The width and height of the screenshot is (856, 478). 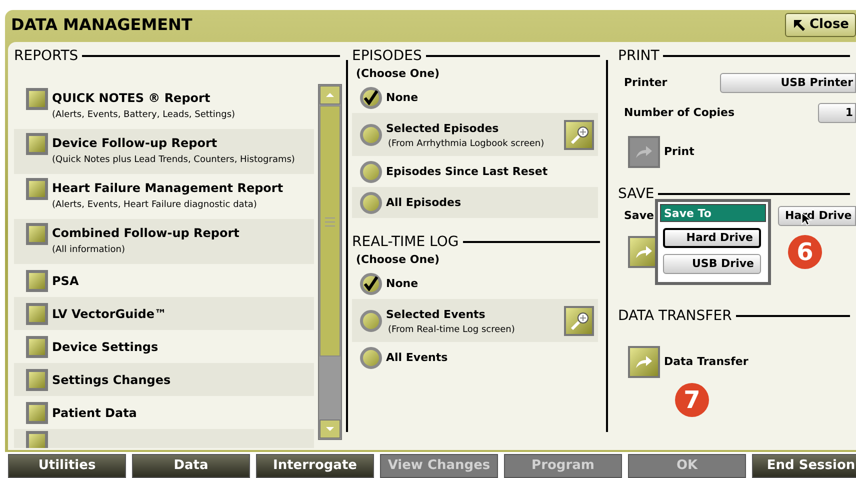 What do you see at coordinates (46, 56) in the screenshot?
I see `section-title: REPORTS` at bounding box center [46, 56].